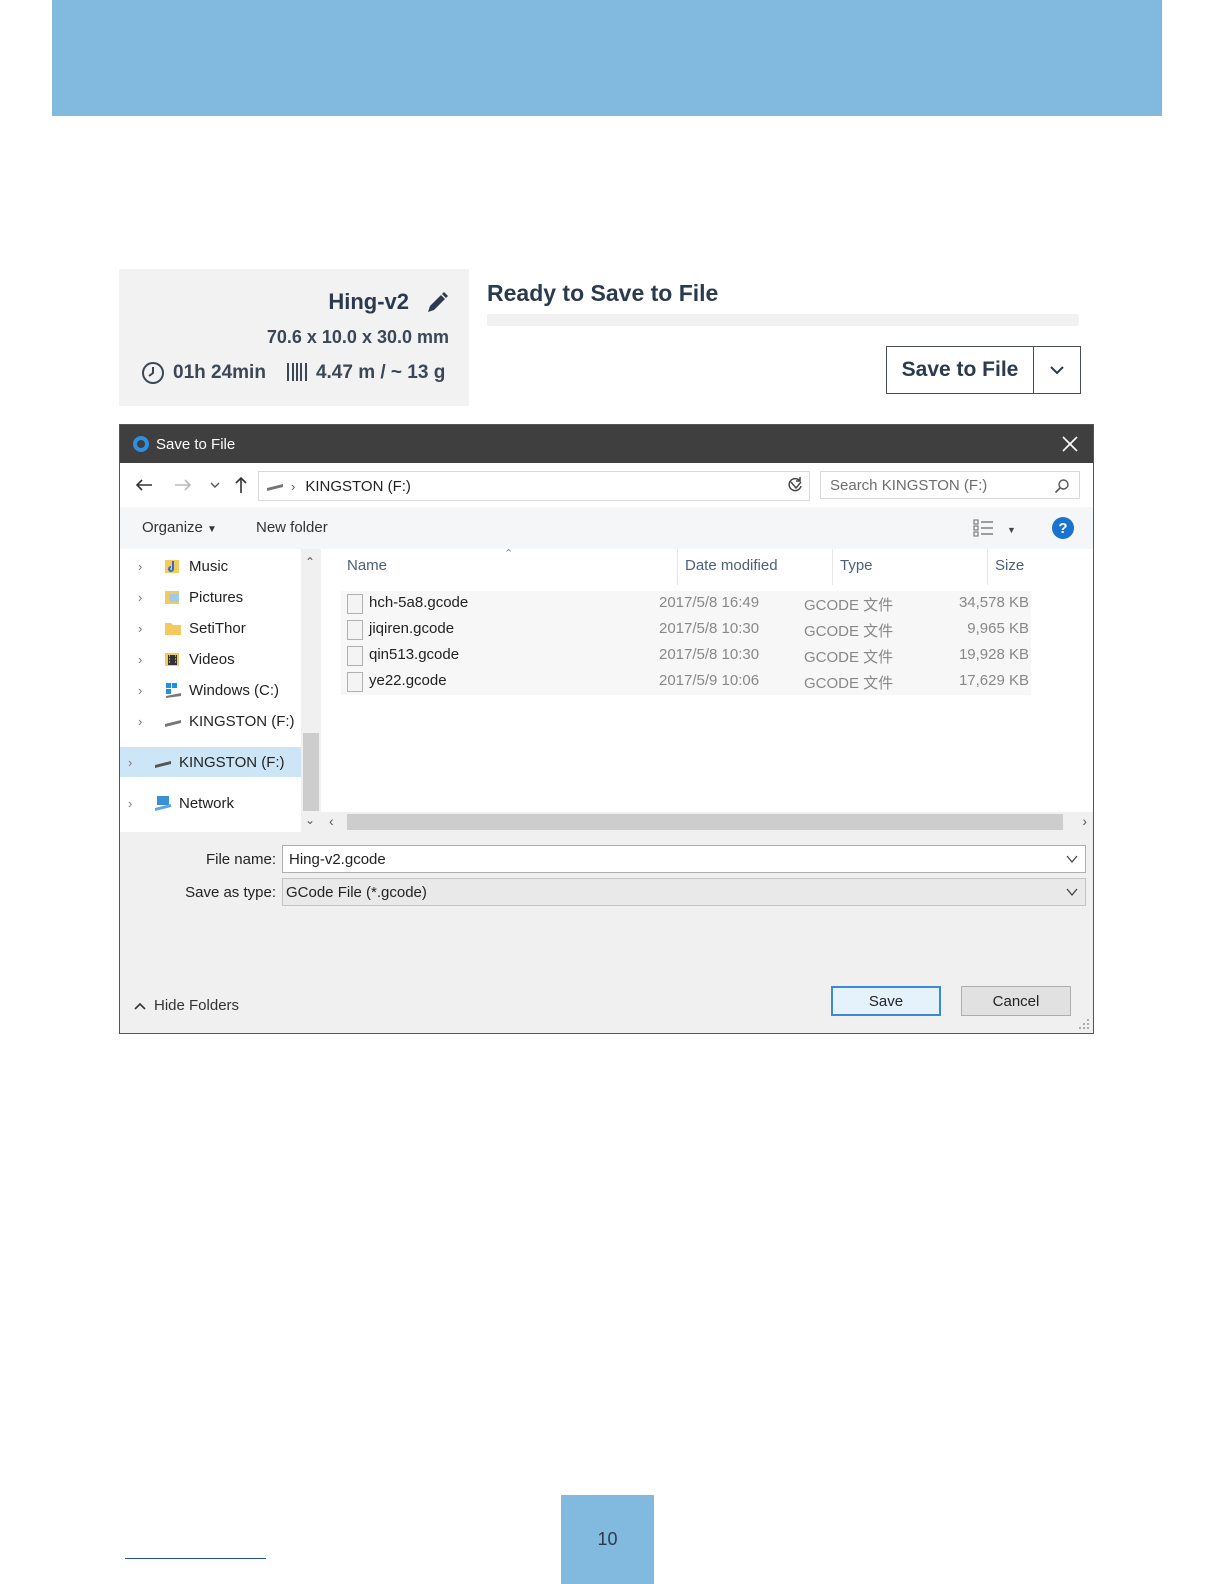 The height and width of the screenshot is (1584, 1224). I want to click on scroll-left-icon: ‹, so click(331, 821).